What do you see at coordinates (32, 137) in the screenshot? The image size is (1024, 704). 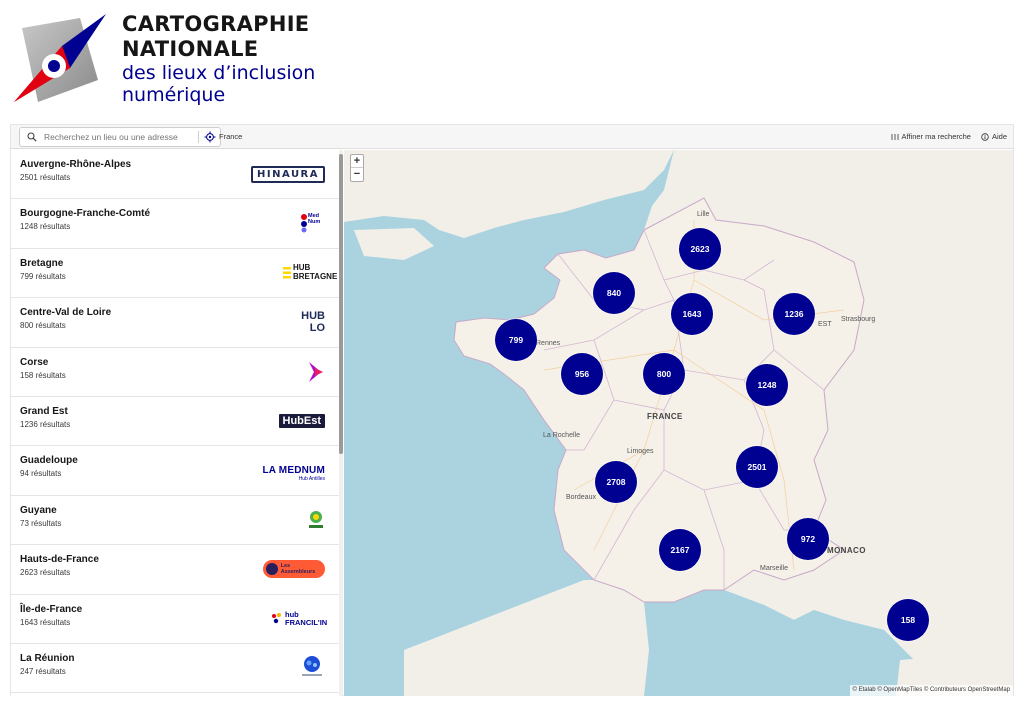 I see `search-icon` at bounding box center [32, 137].